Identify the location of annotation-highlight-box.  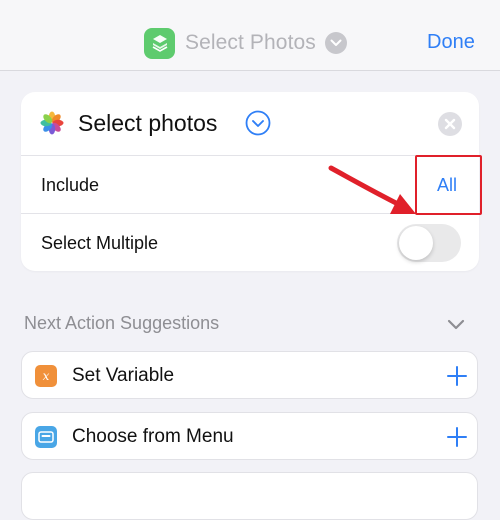
(448, 185).